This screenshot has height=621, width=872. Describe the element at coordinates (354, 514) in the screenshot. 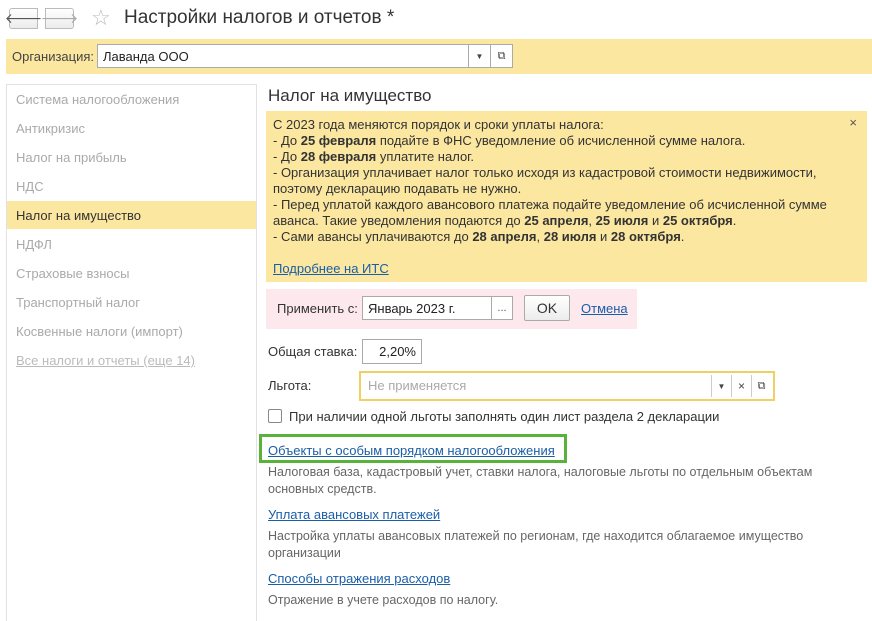

I see `advance-payments-link: Уплата авансовых платежей` at that location.